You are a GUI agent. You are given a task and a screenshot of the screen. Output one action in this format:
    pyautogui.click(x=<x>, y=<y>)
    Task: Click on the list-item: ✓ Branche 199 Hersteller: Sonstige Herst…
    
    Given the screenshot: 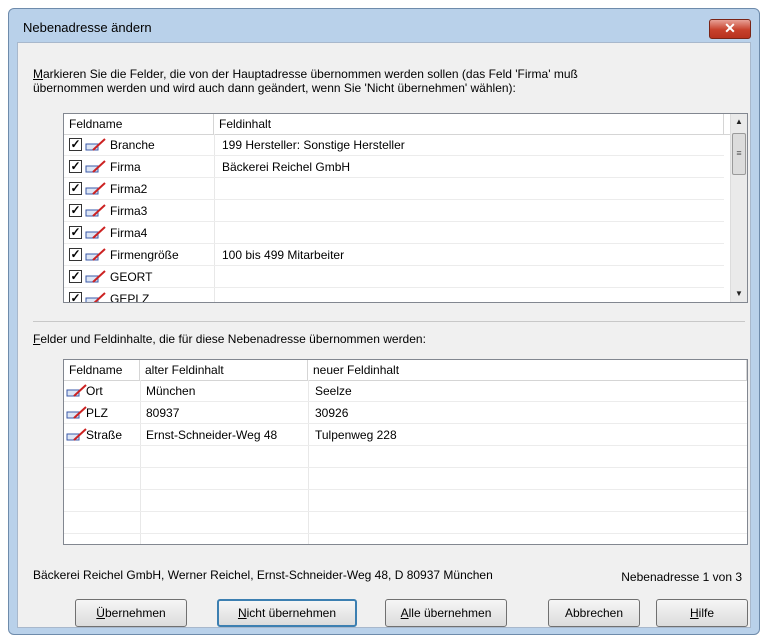 What is the action you would take?
    pyautogui.click(x=394, y=145)
    